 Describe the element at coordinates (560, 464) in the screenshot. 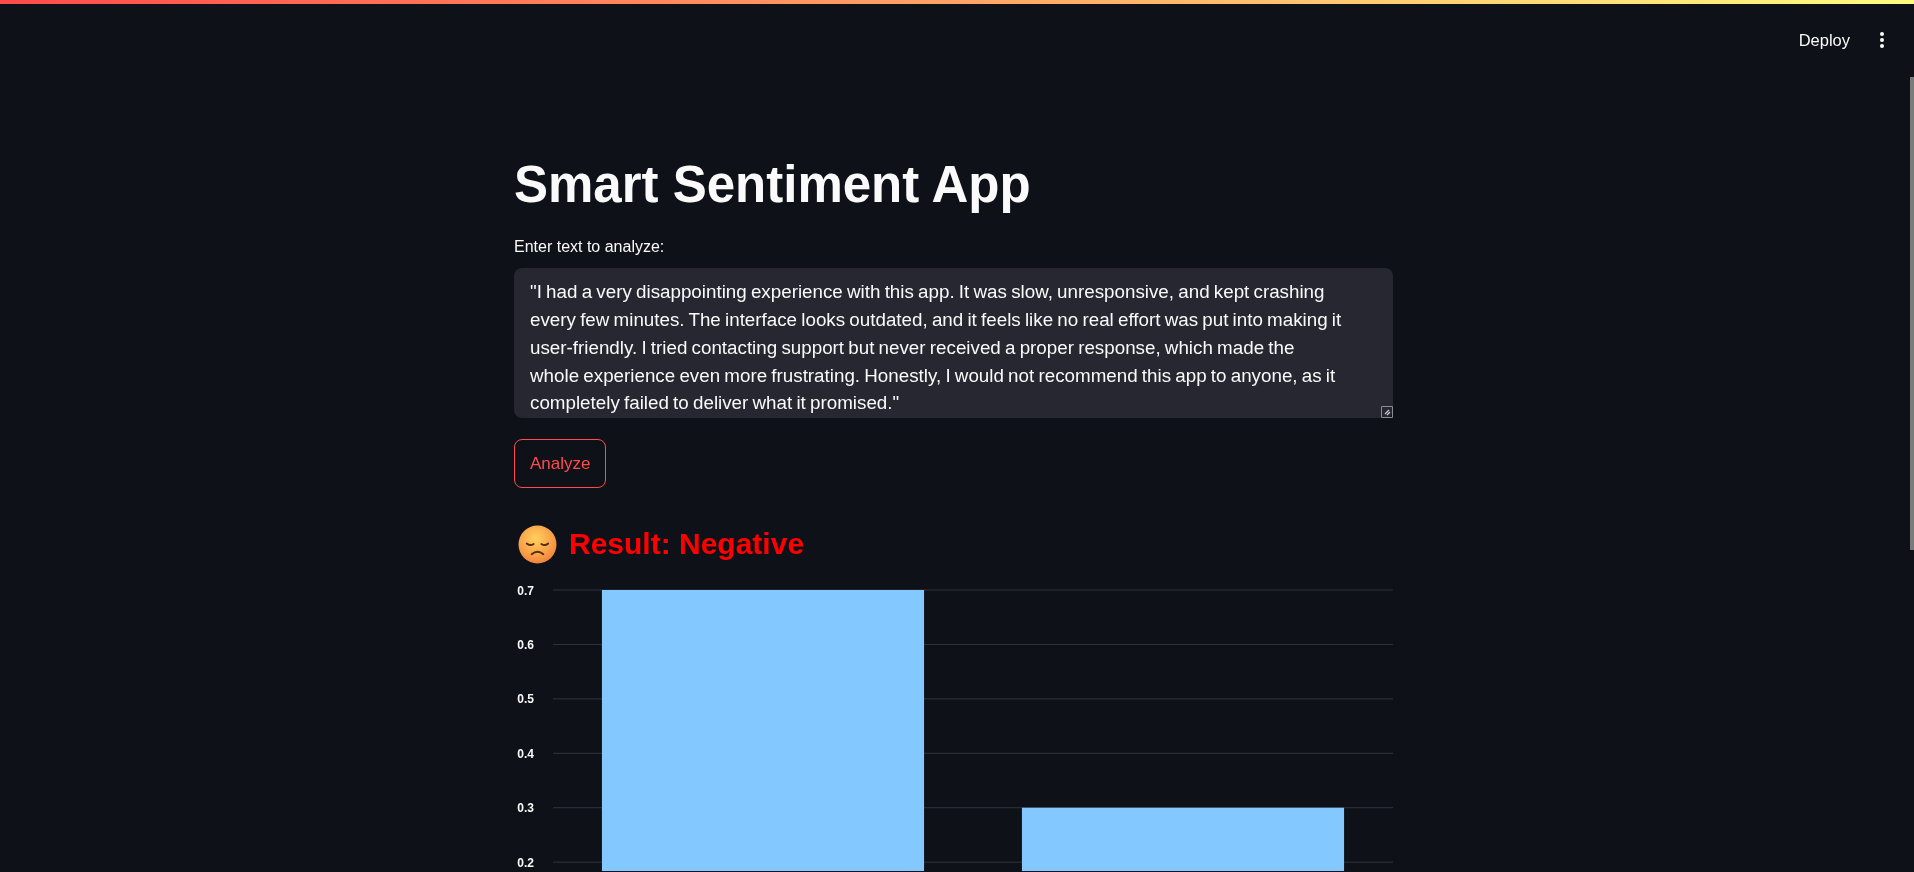

I see `analyze-button: Analyze` at that location.